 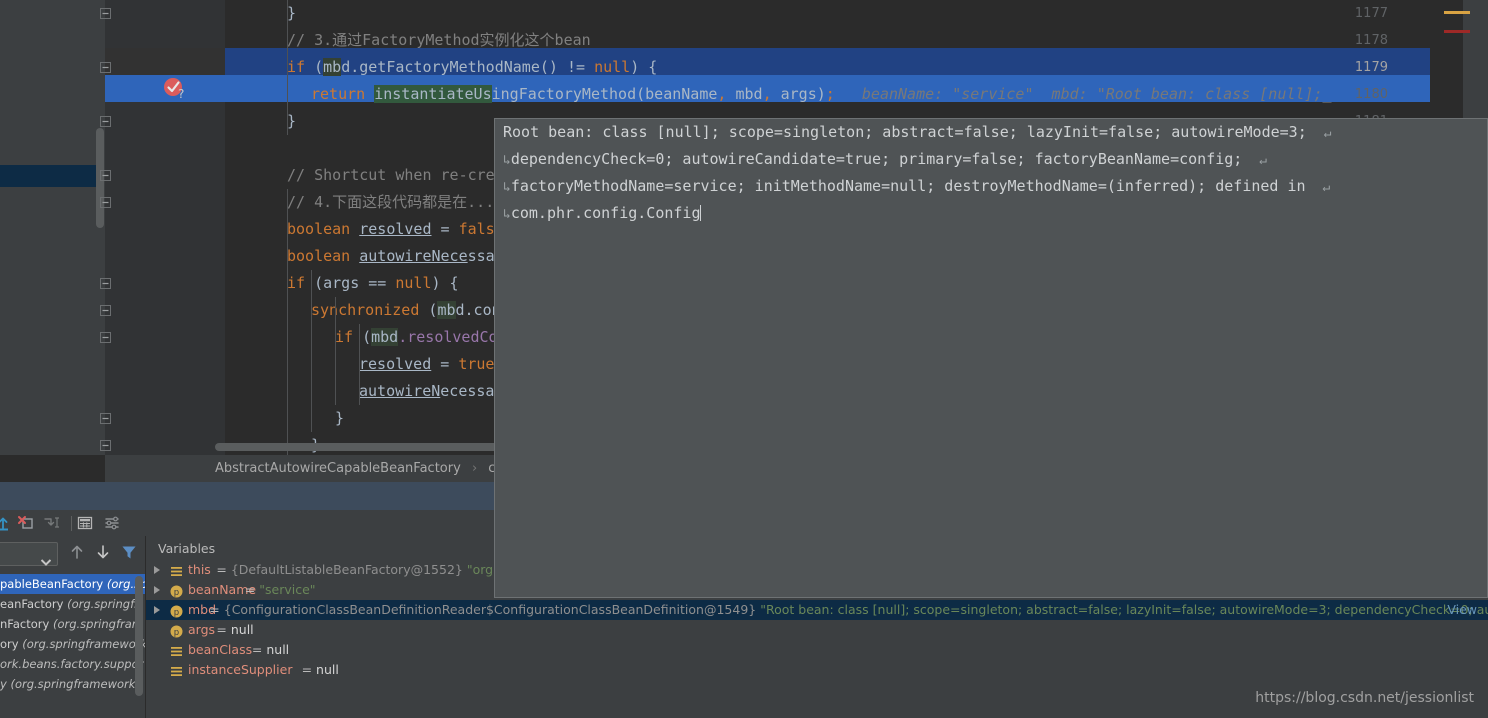 I want to click on toolbar-separator, so click(x=71, y=523).